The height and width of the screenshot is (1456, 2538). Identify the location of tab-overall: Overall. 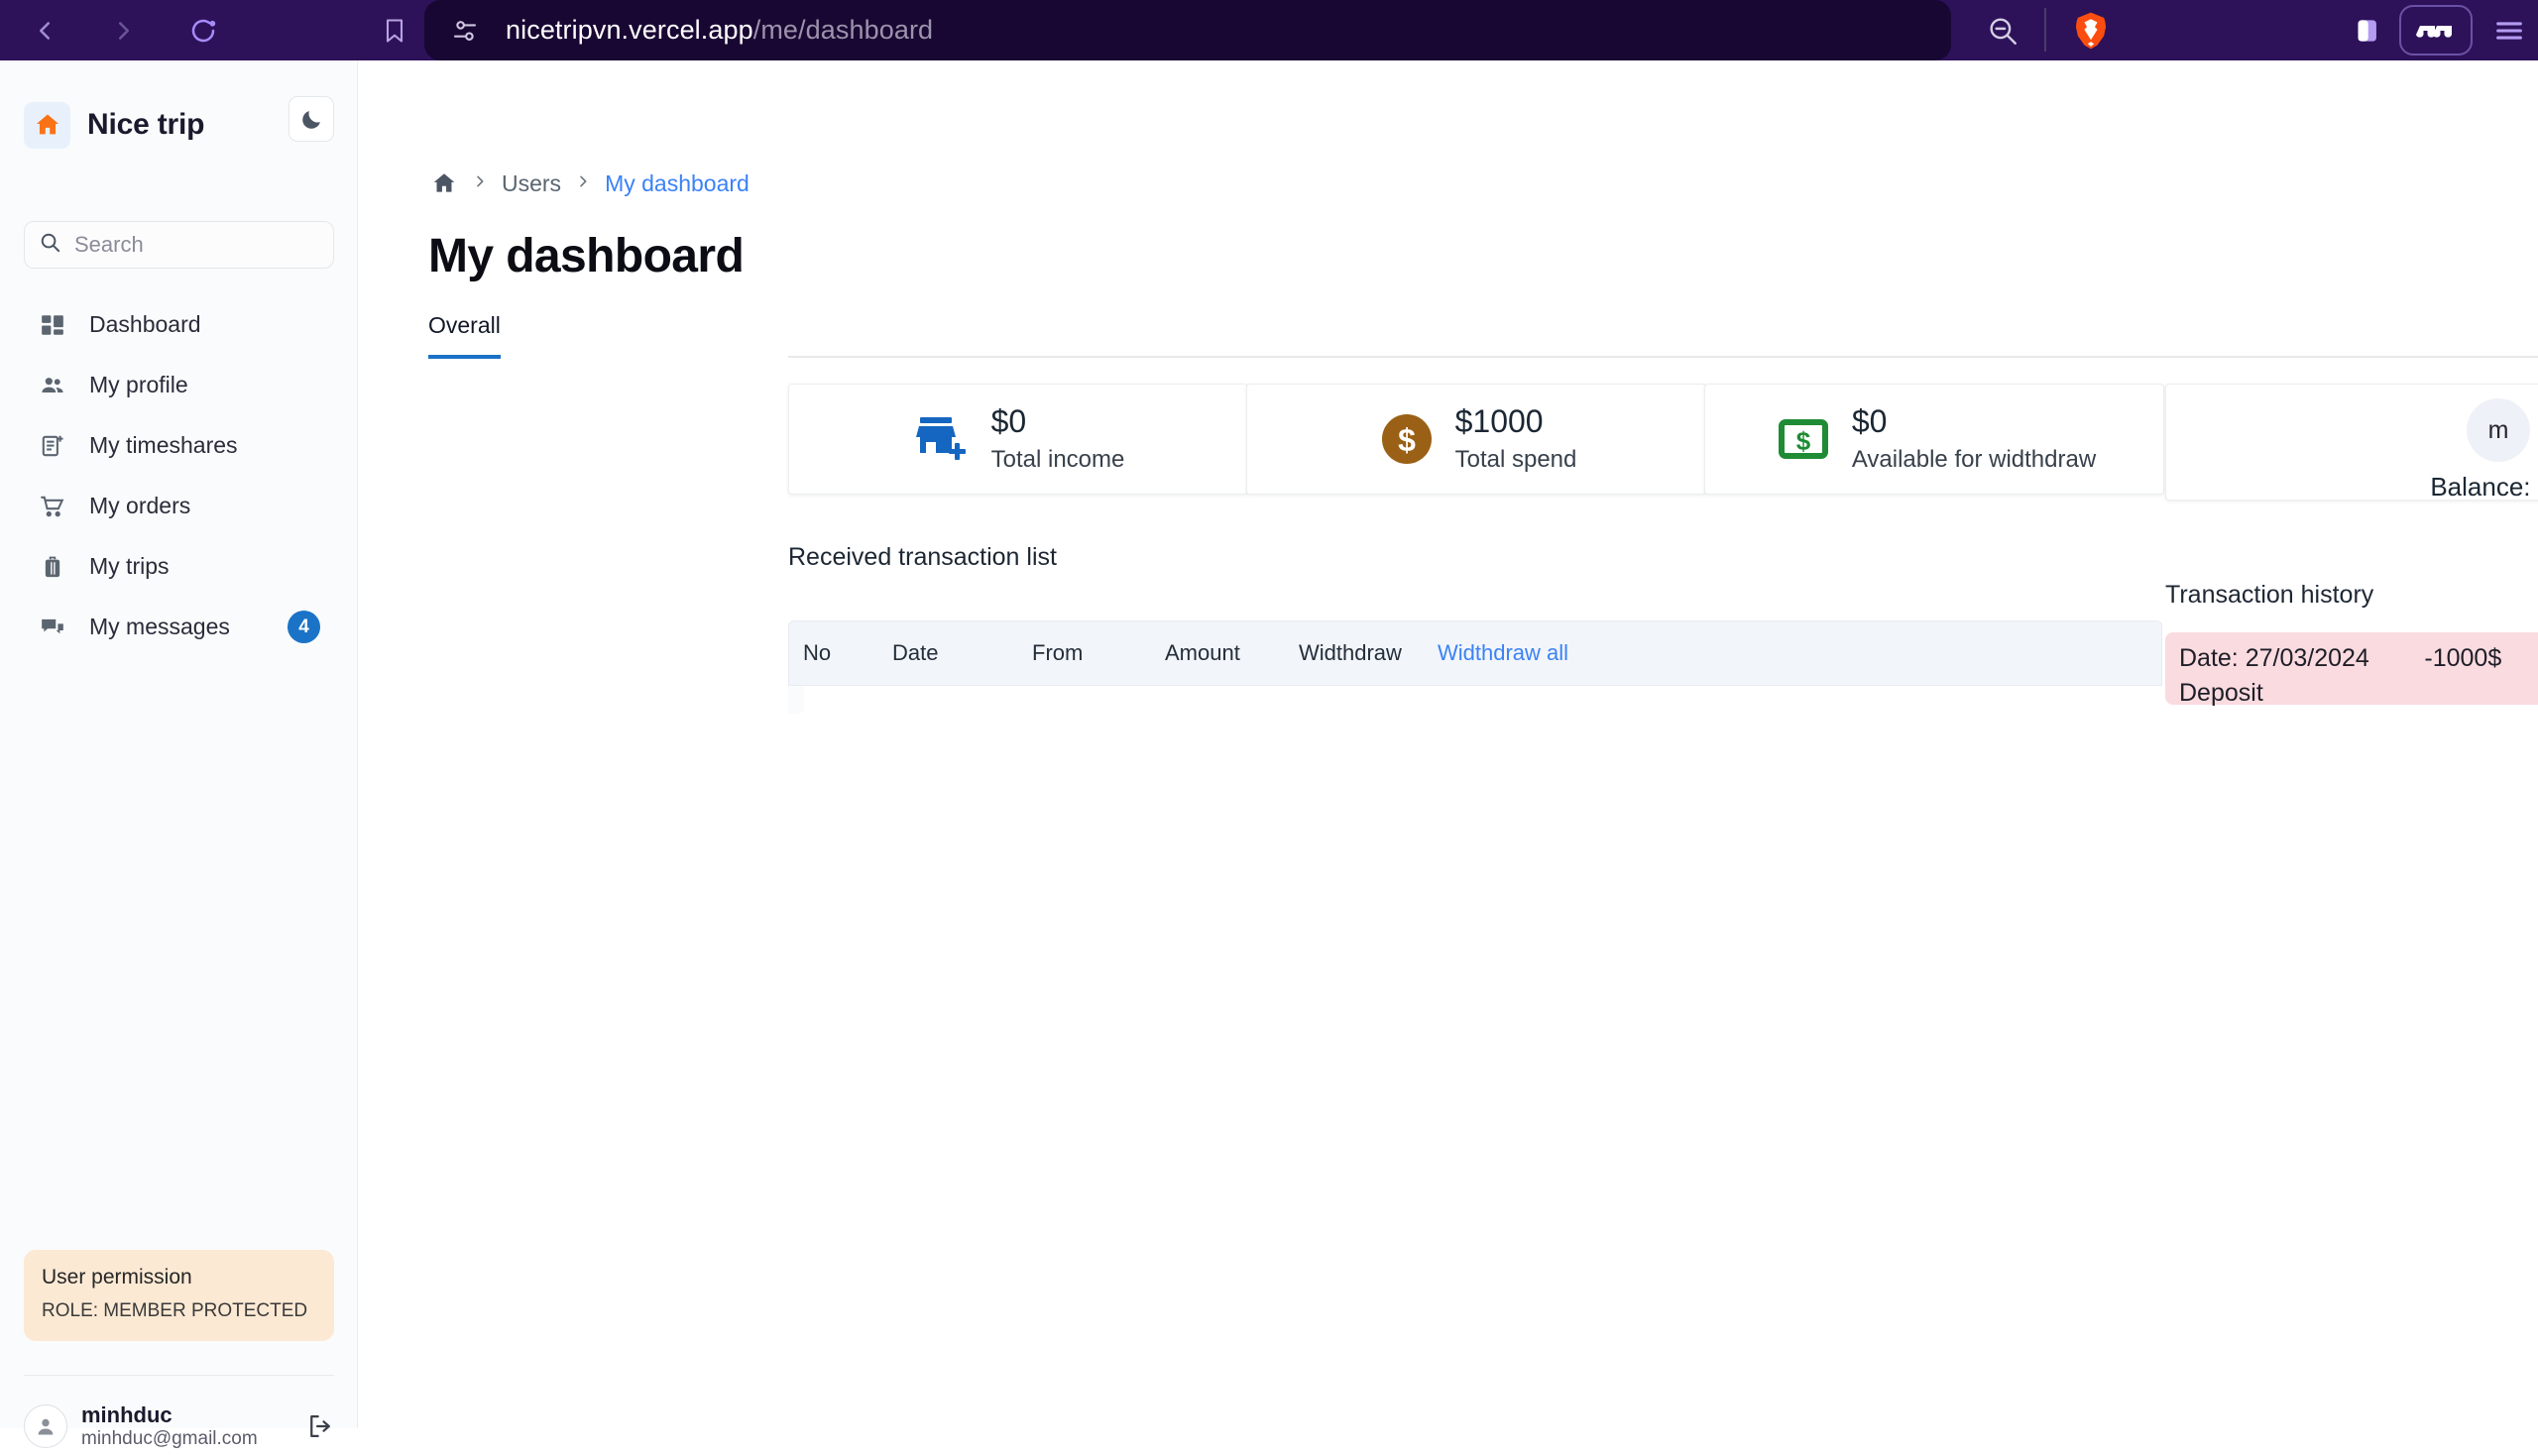
(464, 335).